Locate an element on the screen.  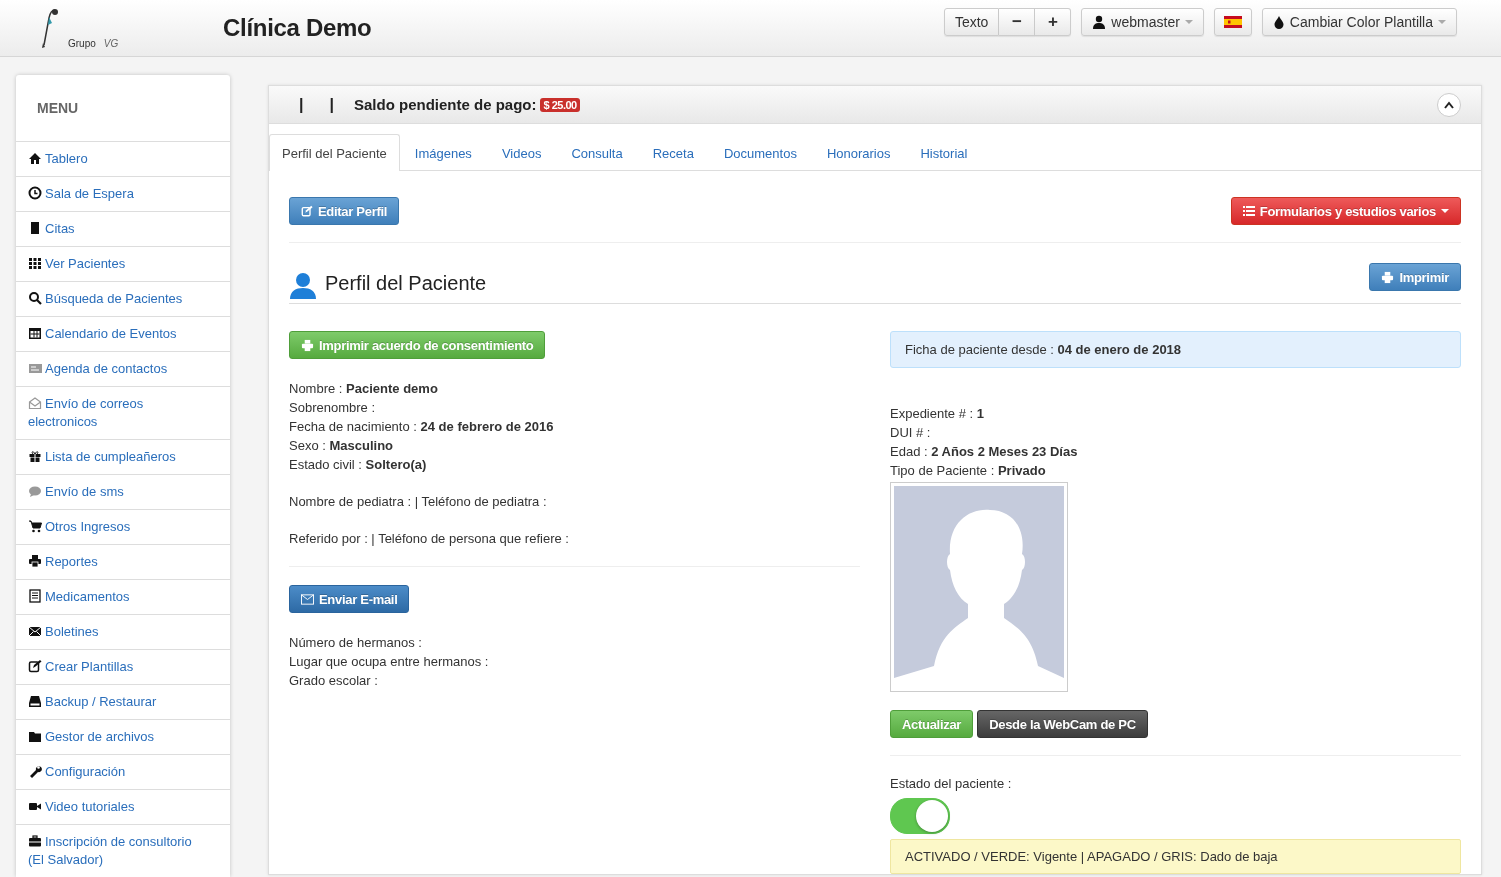
profile-field: Lugar que ocupa entre hermanos : is located at coordinates (574, 661).